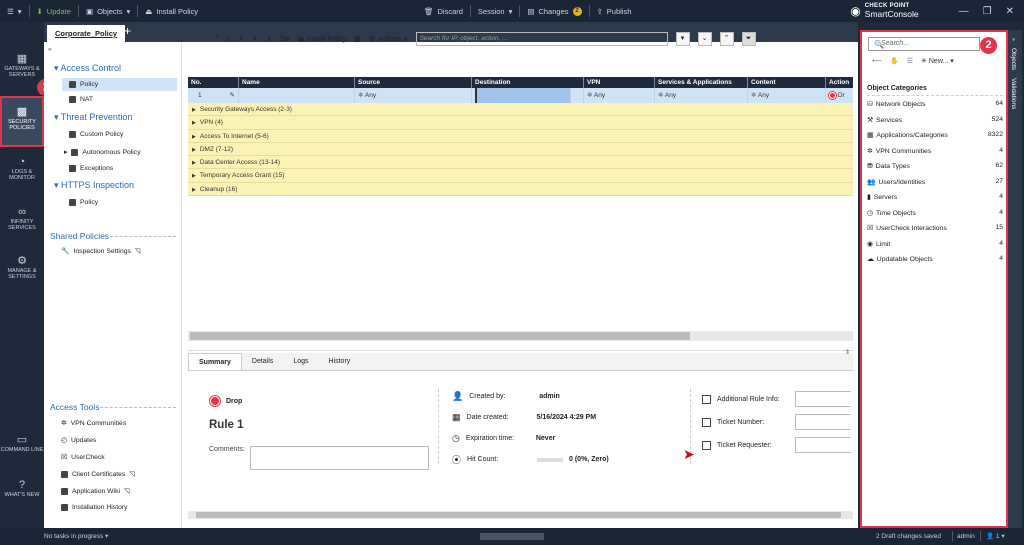 The image size is (1024, 545). I want to click on ticket-requester-field, so click(823, 445).